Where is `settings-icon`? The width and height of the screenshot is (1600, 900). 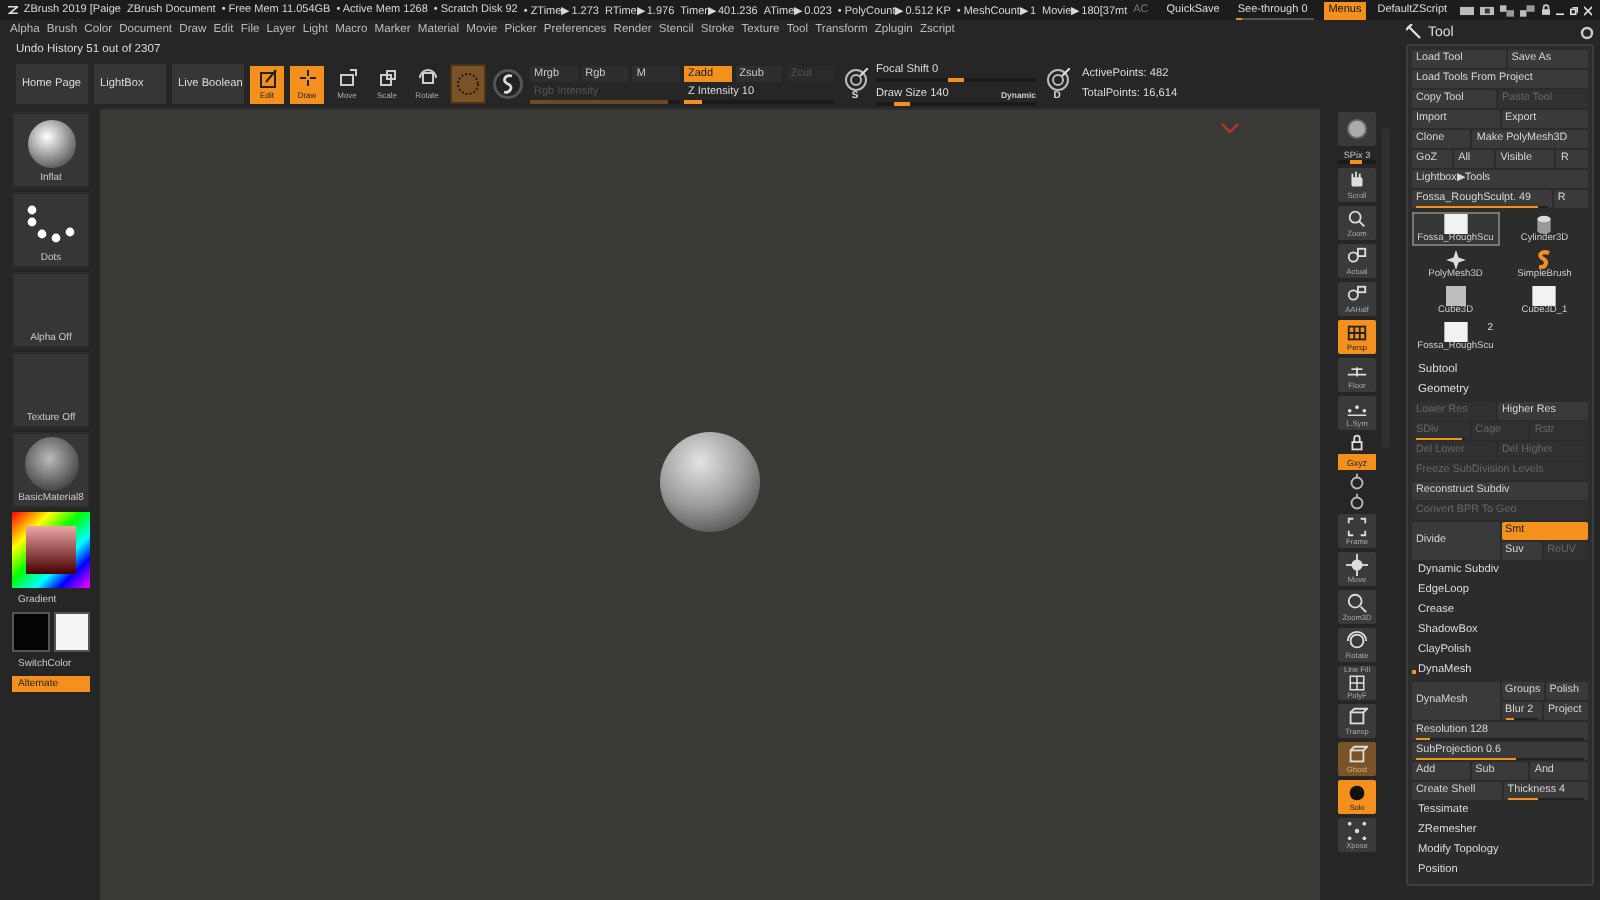
settings-icon is located at coordinates (1587, 32).